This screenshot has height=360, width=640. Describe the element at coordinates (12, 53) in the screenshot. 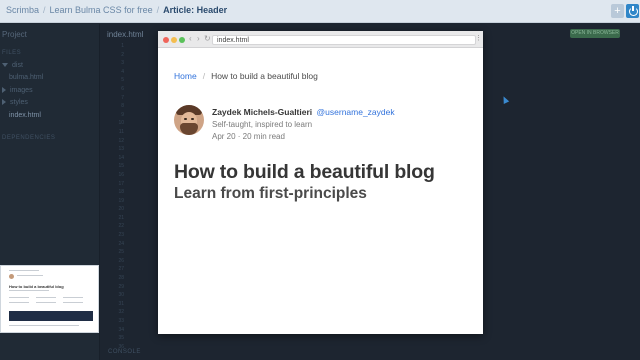

I see `files-section-label: FILES` at that location.